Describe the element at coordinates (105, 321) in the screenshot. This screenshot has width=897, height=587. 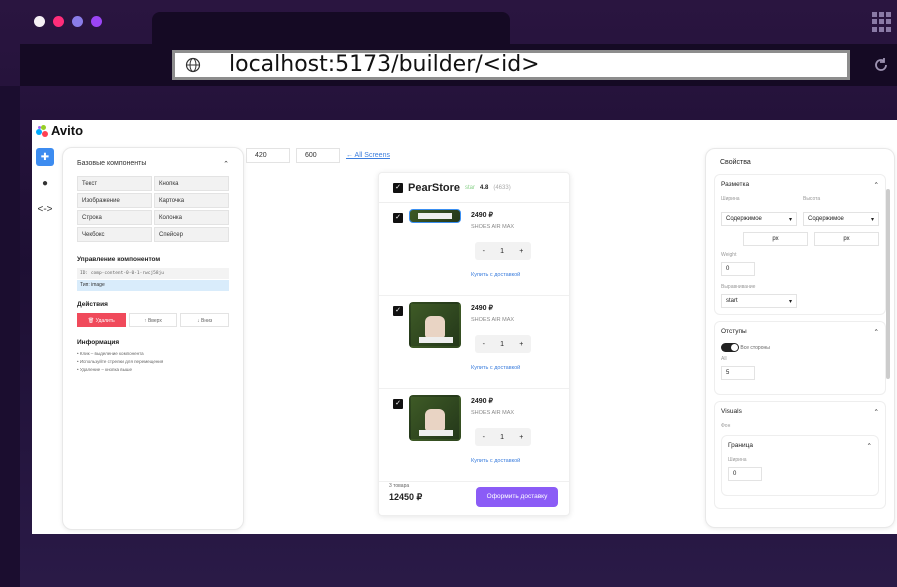
I see `delete-label: Удалить` at that location.